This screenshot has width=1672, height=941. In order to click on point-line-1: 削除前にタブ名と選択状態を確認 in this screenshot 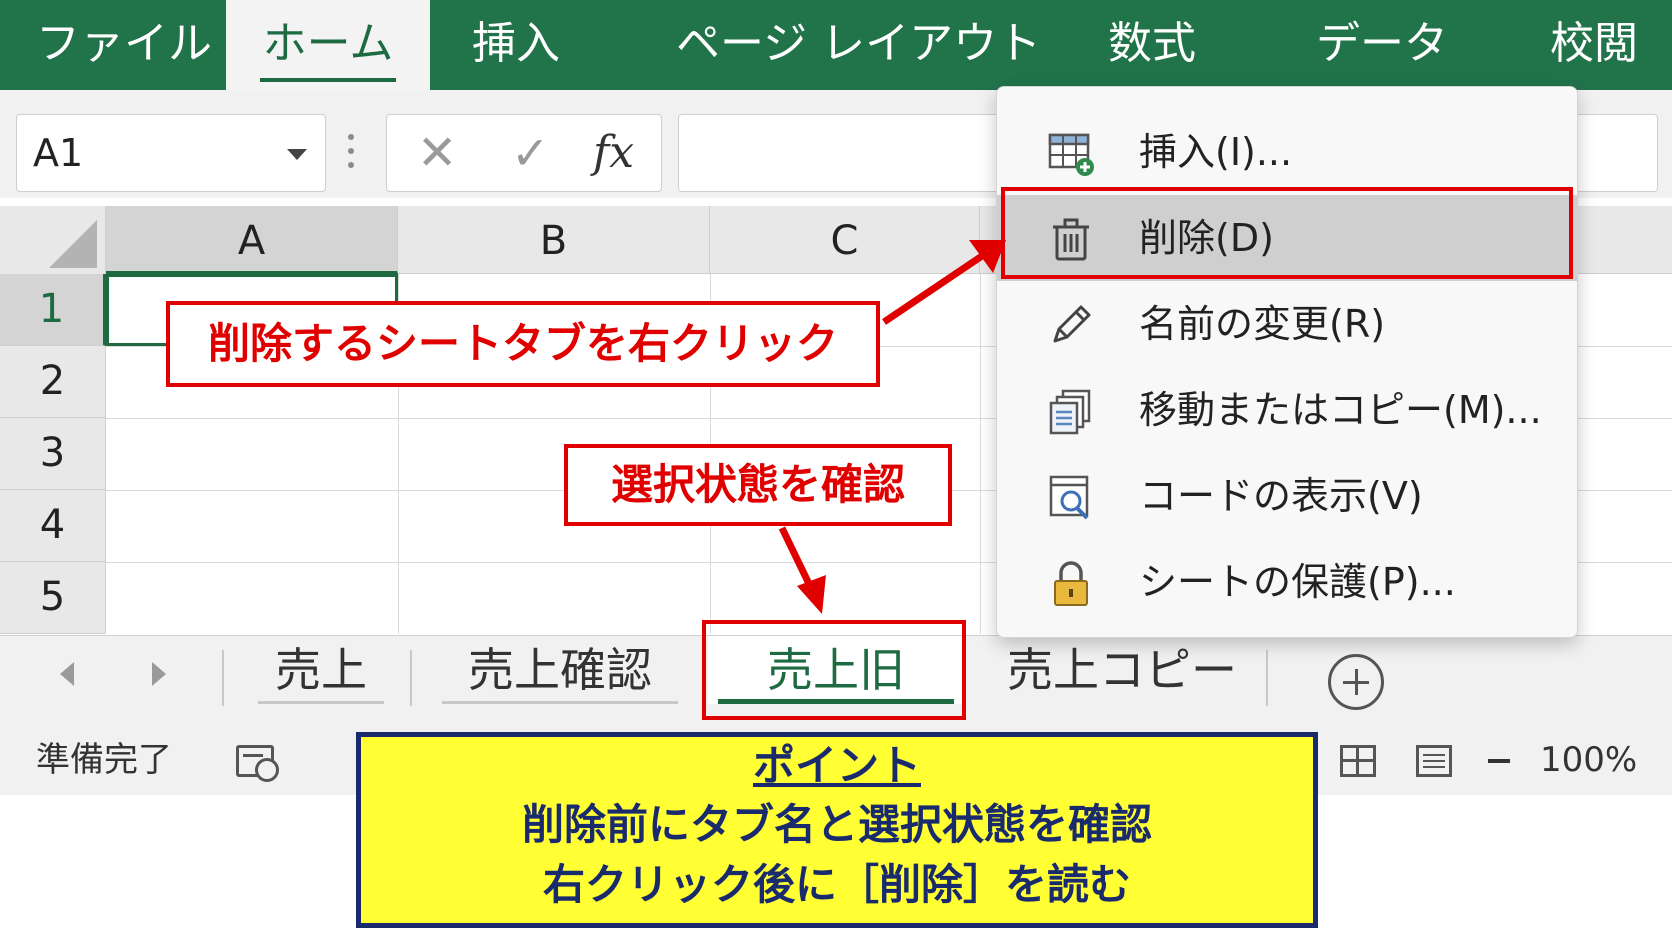, I will do `click(836, 824)`.